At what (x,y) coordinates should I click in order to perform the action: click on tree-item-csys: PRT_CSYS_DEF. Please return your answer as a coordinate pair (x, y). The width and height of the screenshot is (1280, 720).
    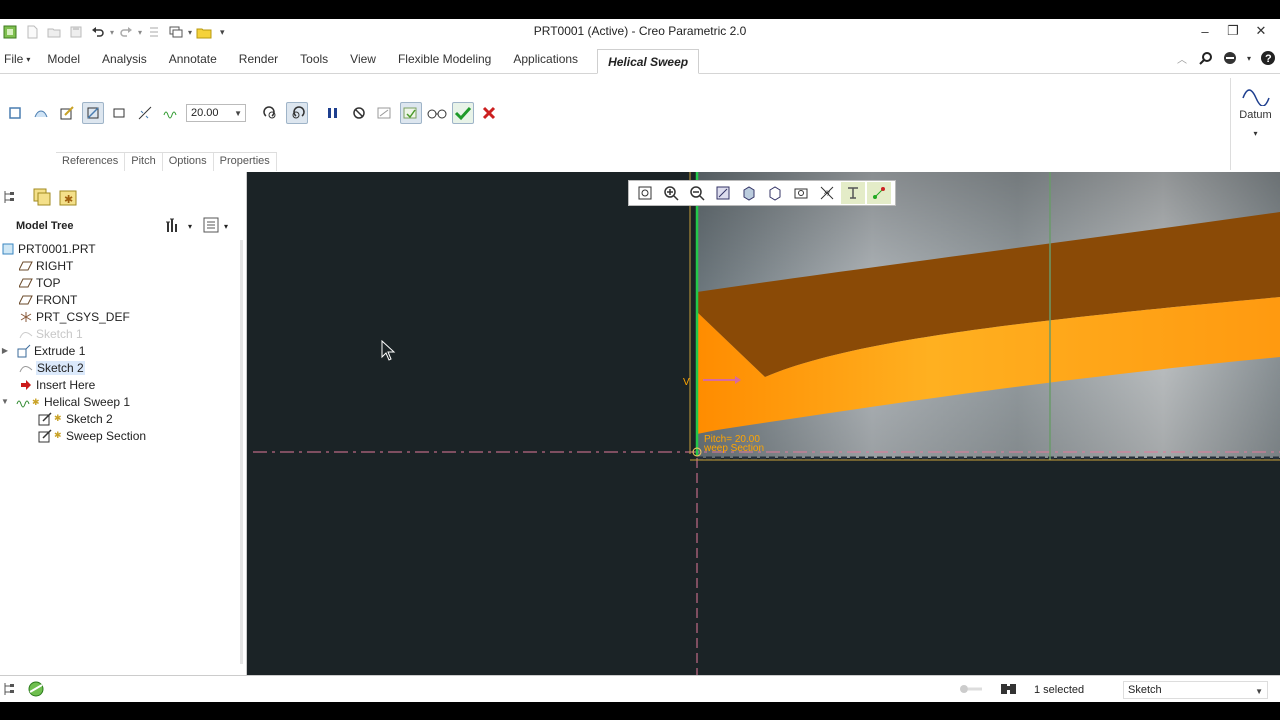
    Looking at the image, I should click on (120, 316).